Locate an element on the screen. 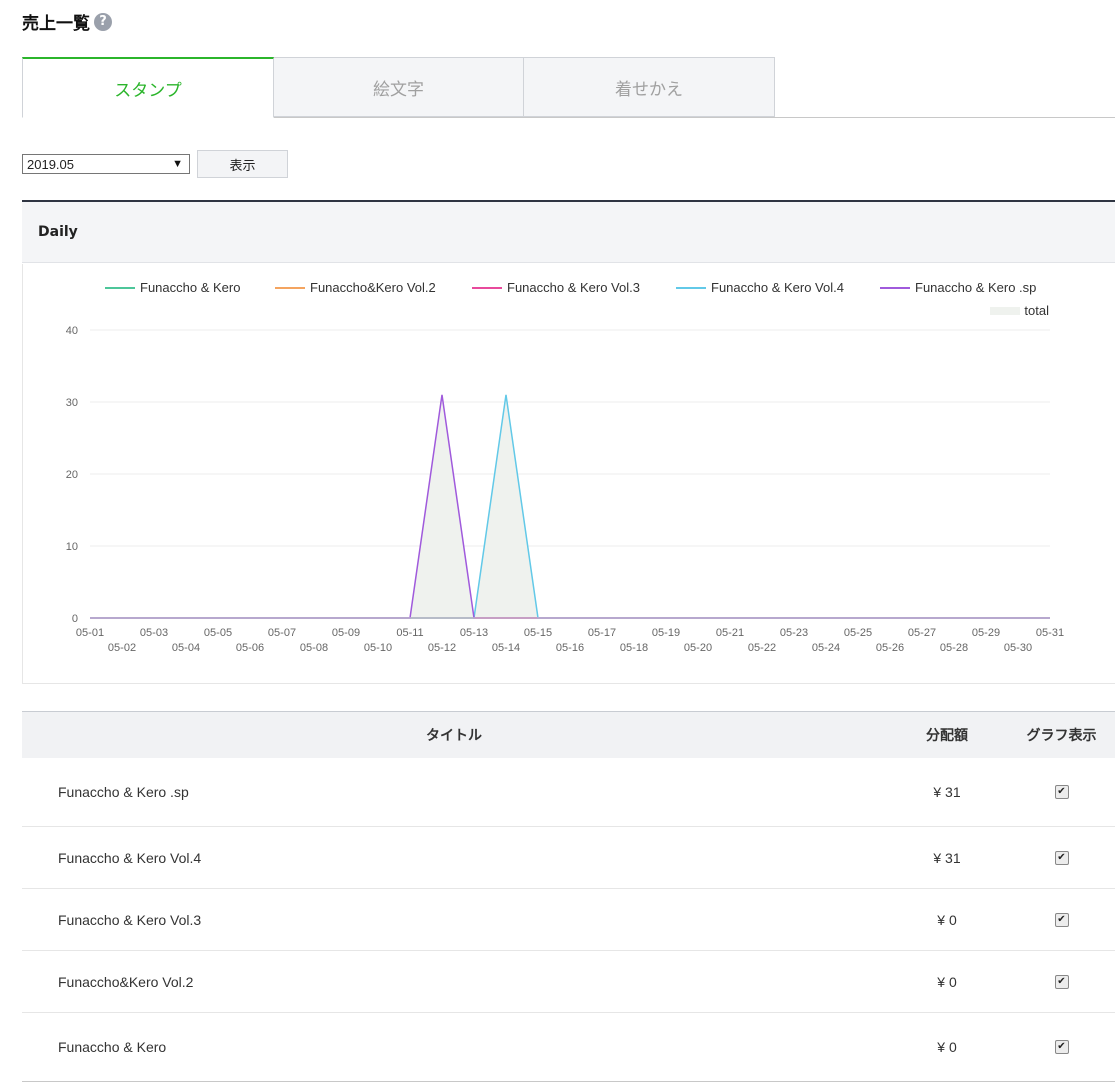  row-title: Funaccho&Kero Vol.2 is located at coordinates (126, 981).